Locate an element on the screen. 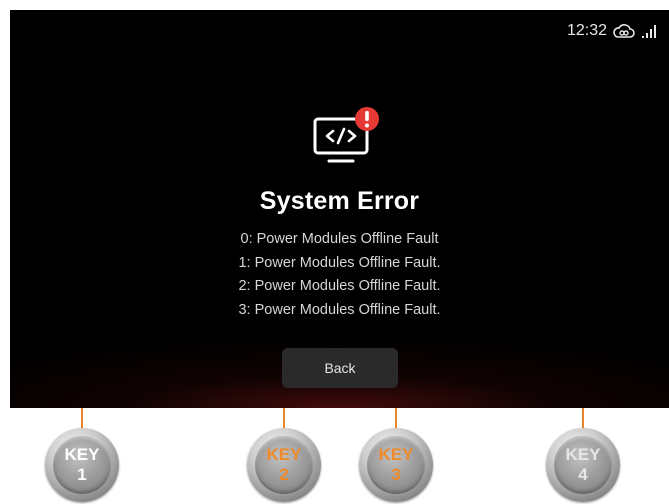 This screenshot has height=504, width=669. key-2-face: KEY 2 is located at coordinates (284, 465).